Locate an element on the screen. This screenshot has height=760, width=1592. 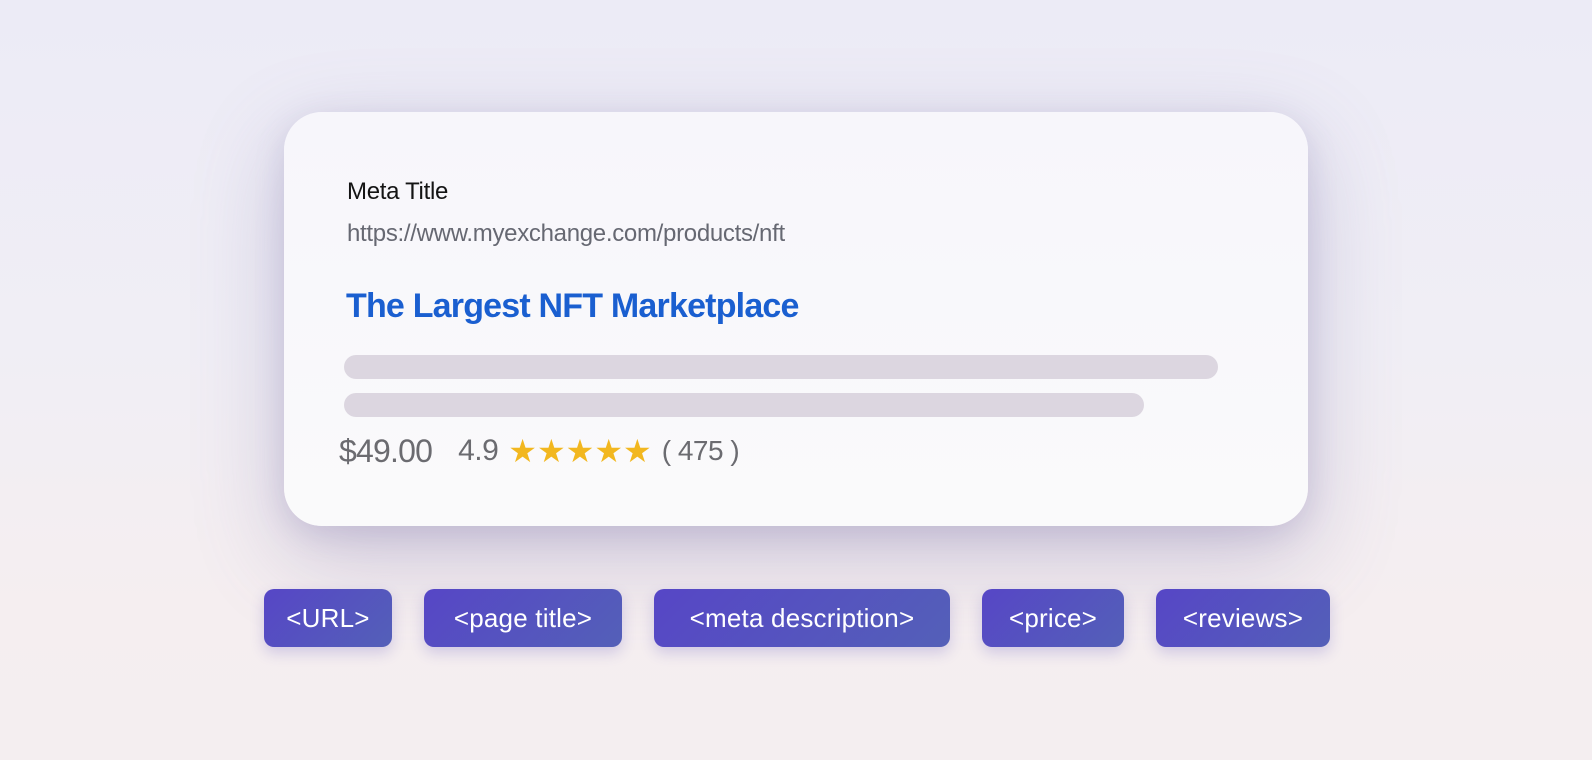
result-page-title: The Largest NFT Marketplace is located at coordinates (572, 306).